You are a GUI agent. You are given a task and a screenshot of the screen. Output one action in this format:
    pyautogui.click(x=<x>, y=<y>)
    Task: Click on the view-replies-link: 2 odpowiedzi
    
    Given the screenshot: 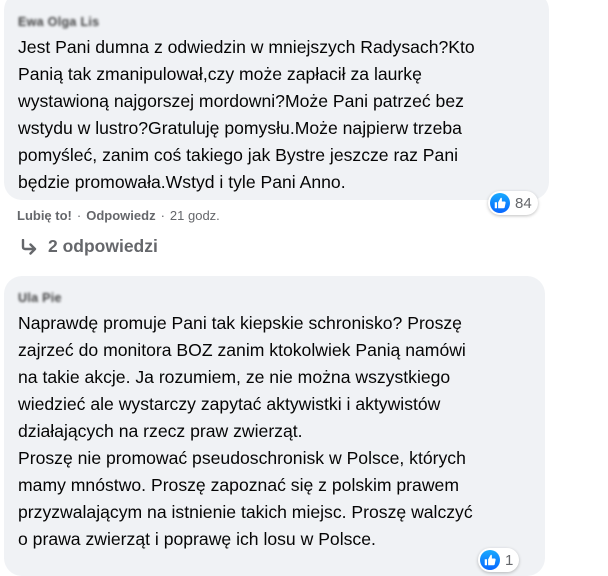 What is the action you would take?
    pyautogui.click(x=89, y=246)
    